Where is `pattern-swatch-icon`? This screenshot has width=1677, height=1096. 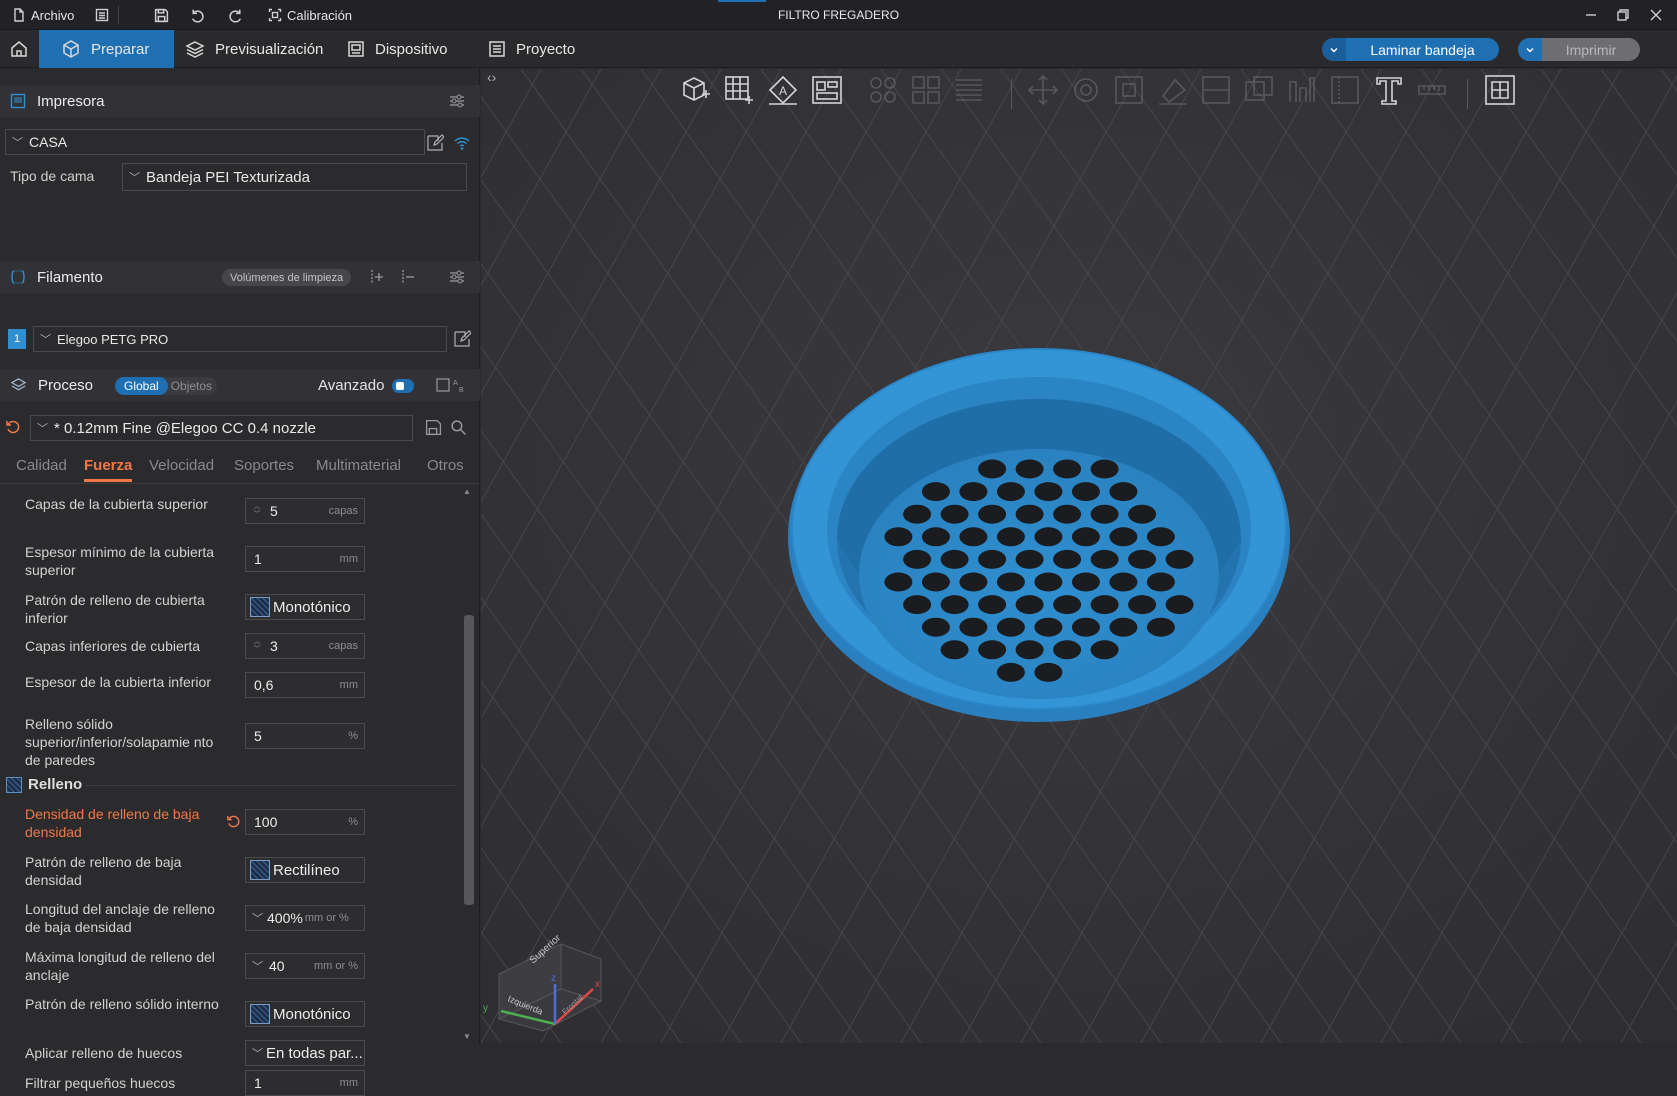 pattern-swatch-icon is located at coordinates (260, 607).